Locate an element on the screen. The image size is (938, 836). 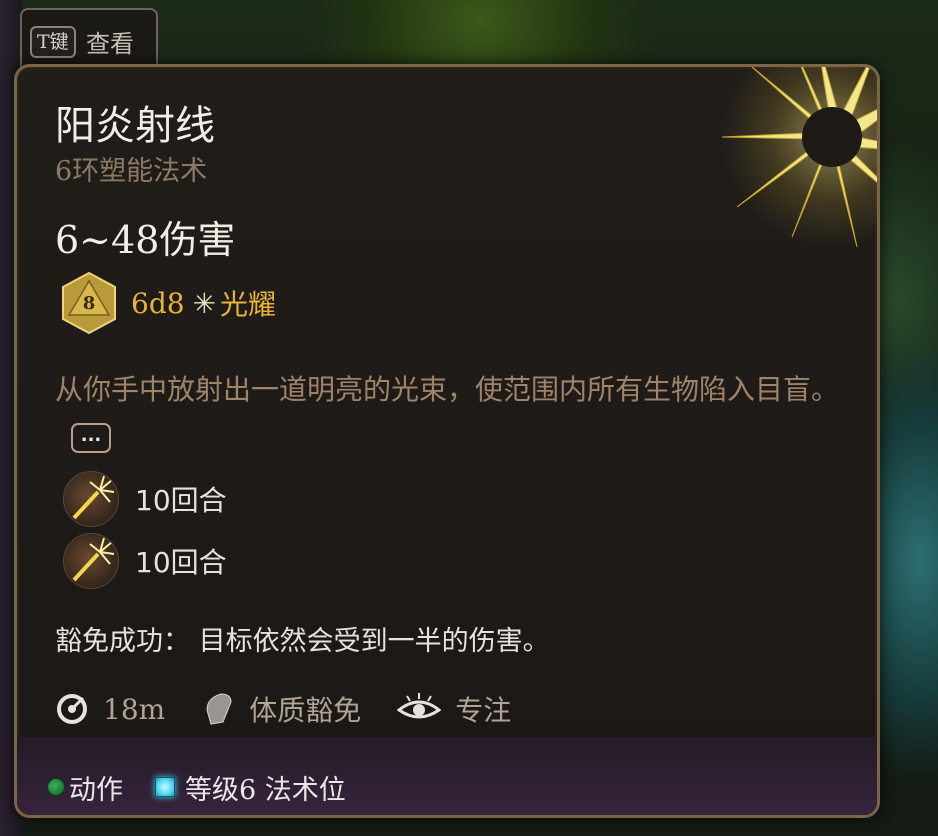
inspect-label: 查看 is located at coordinates (110, 44).